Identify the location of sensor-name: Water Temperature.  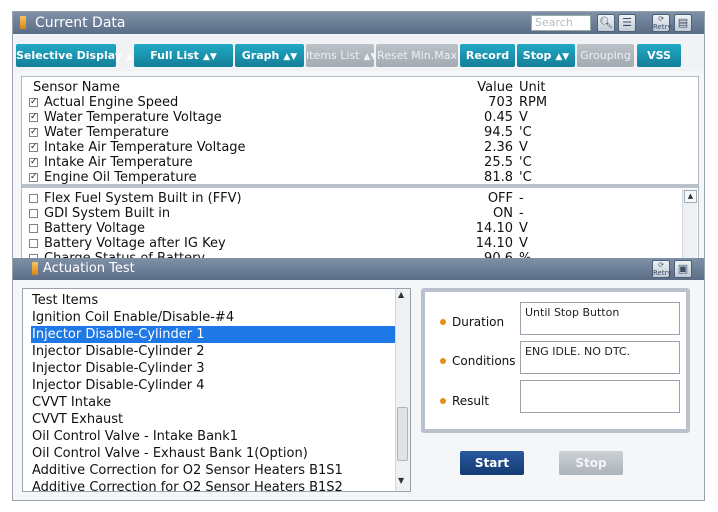
(106, 132).